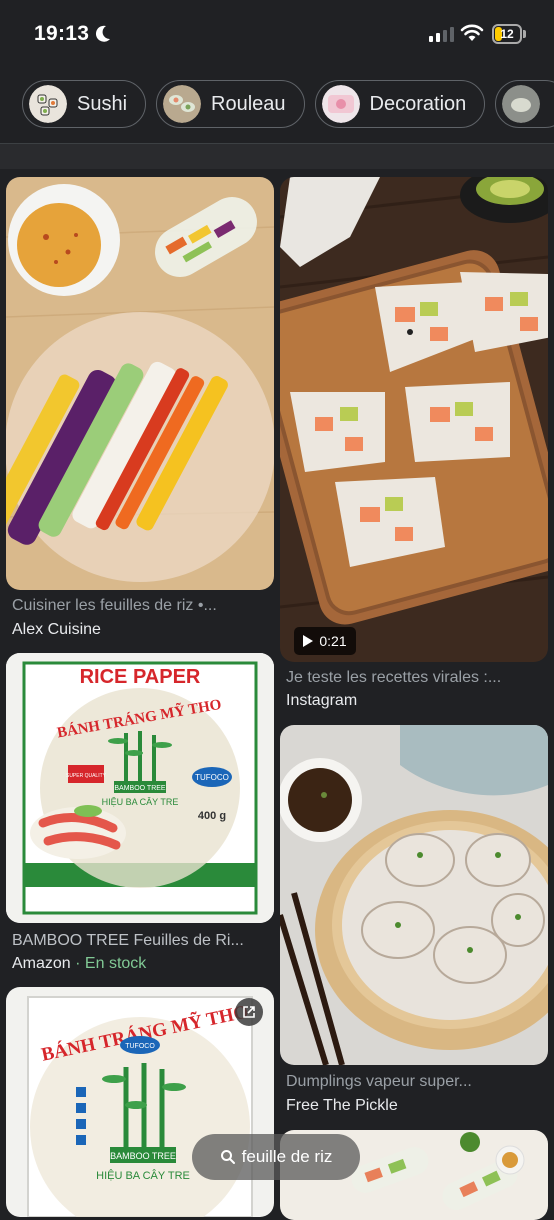 The height and width of the screenshot is (1220, 554). What do you see at coordinates (102, 103) in the screenshot?
I see `chip-label: Sushi` at bounding box center [102, 103].